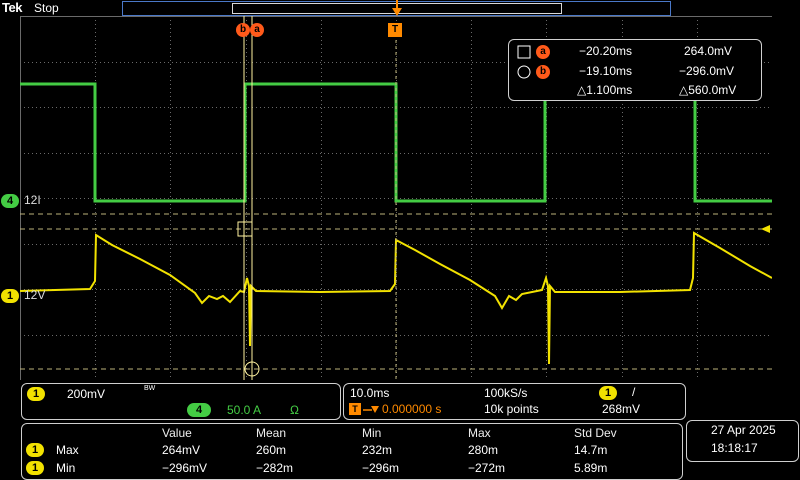 The width and height of the screenshot is (800, 480). Describe the element at coordinates (35, 295) in the screenshot. I see `ch1-label: 12V` at that location.